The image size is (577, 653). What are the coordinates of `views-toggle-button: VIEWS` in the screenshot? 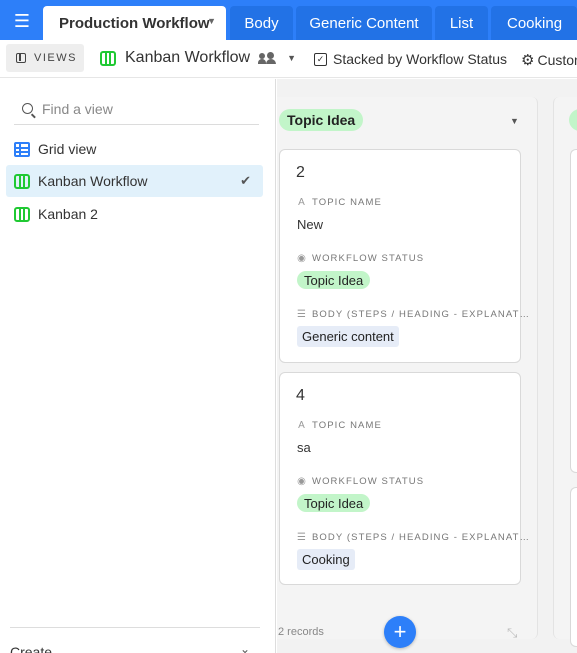 It's located at (45, 58).